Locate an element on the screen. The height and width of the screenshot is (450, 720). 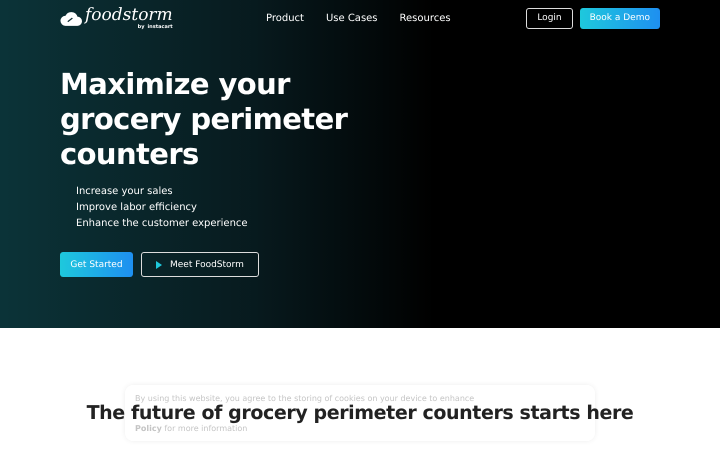
feature-item: Increase your sales is located at coordinates (125, 192).